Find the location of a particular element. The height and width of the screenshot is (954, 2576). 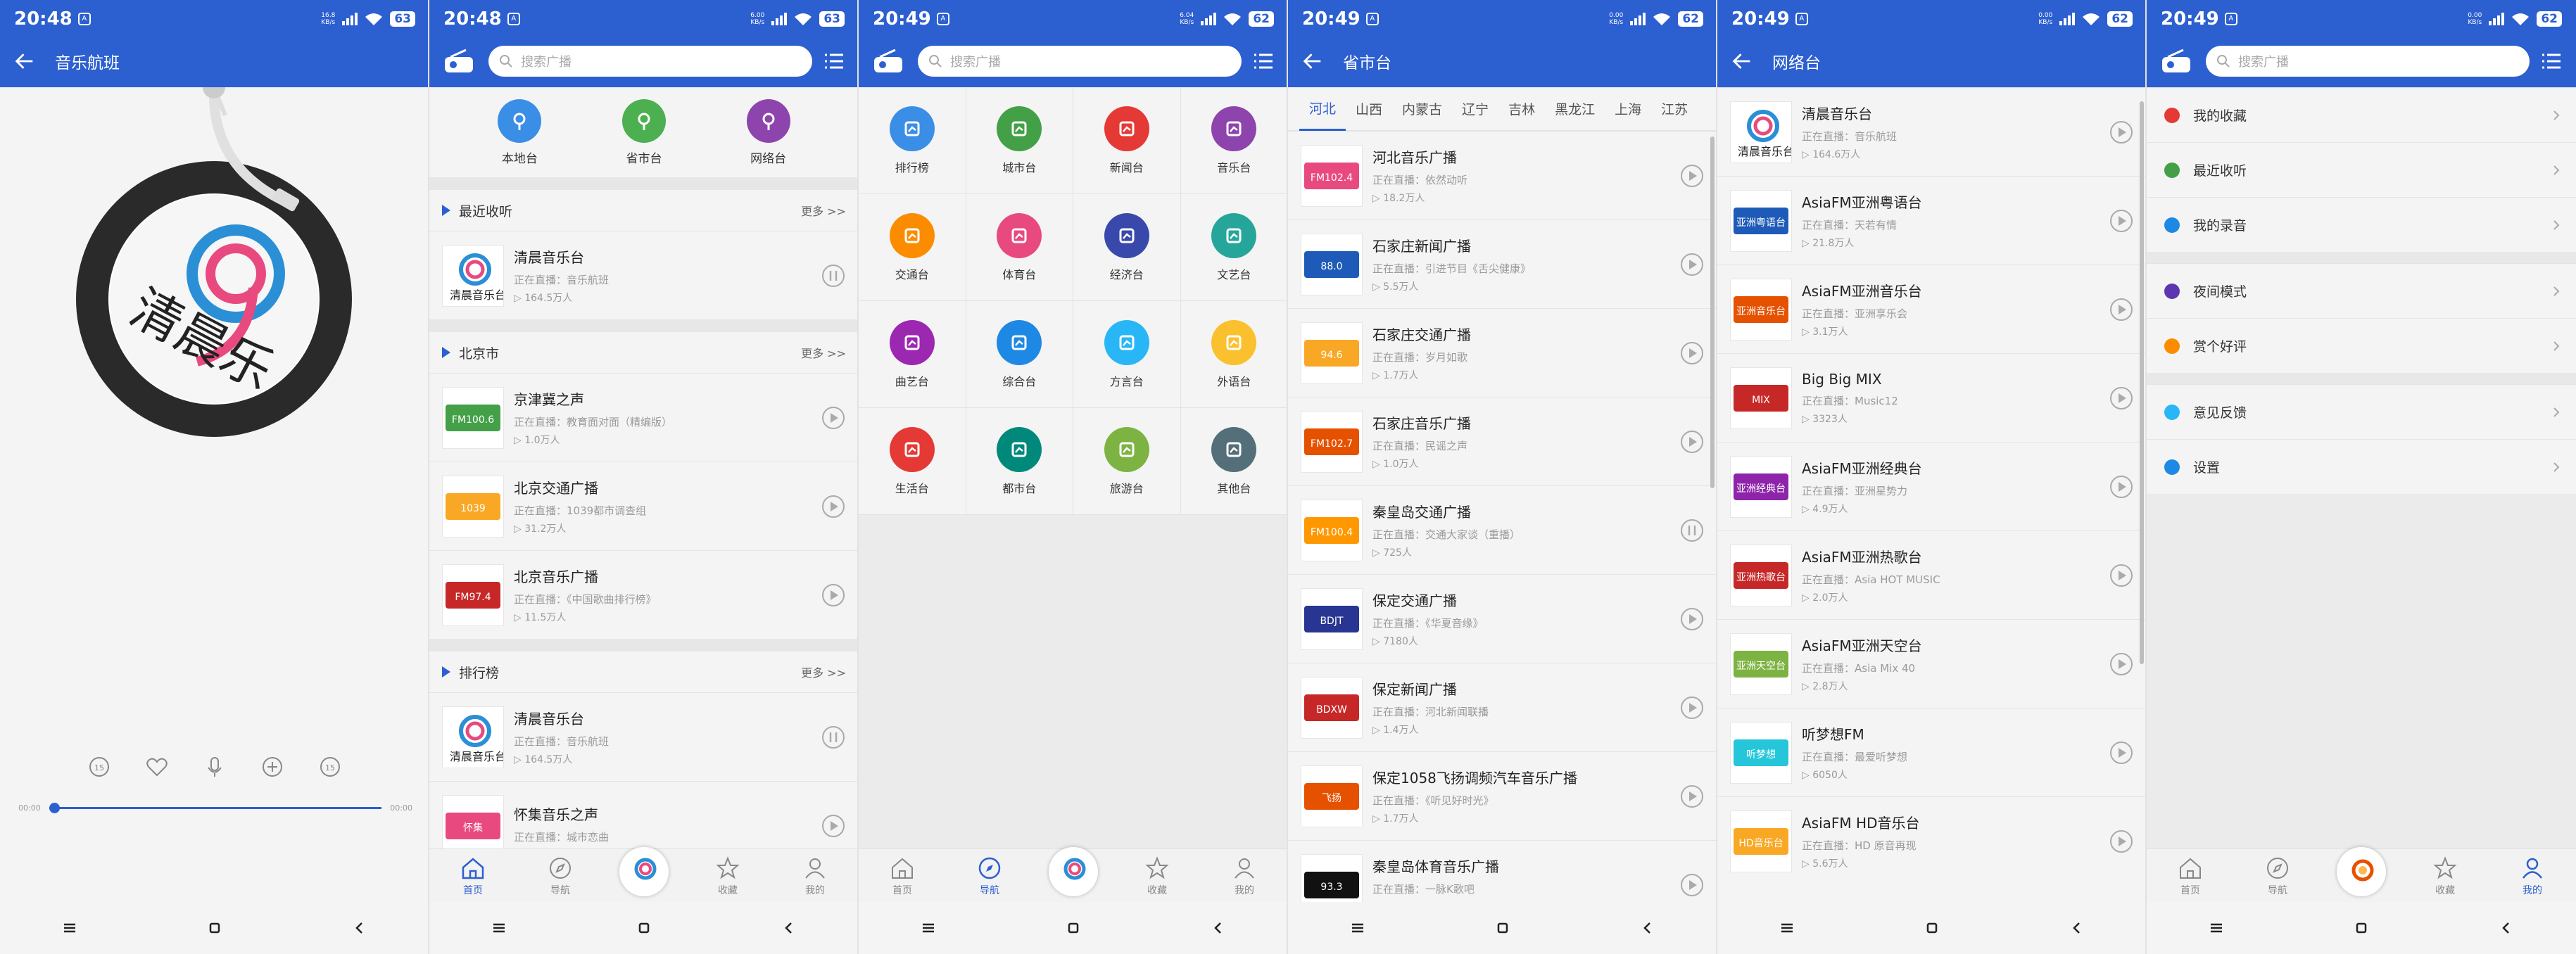

grid-item-city: 都市台 is located at coordinates (1019, 461).